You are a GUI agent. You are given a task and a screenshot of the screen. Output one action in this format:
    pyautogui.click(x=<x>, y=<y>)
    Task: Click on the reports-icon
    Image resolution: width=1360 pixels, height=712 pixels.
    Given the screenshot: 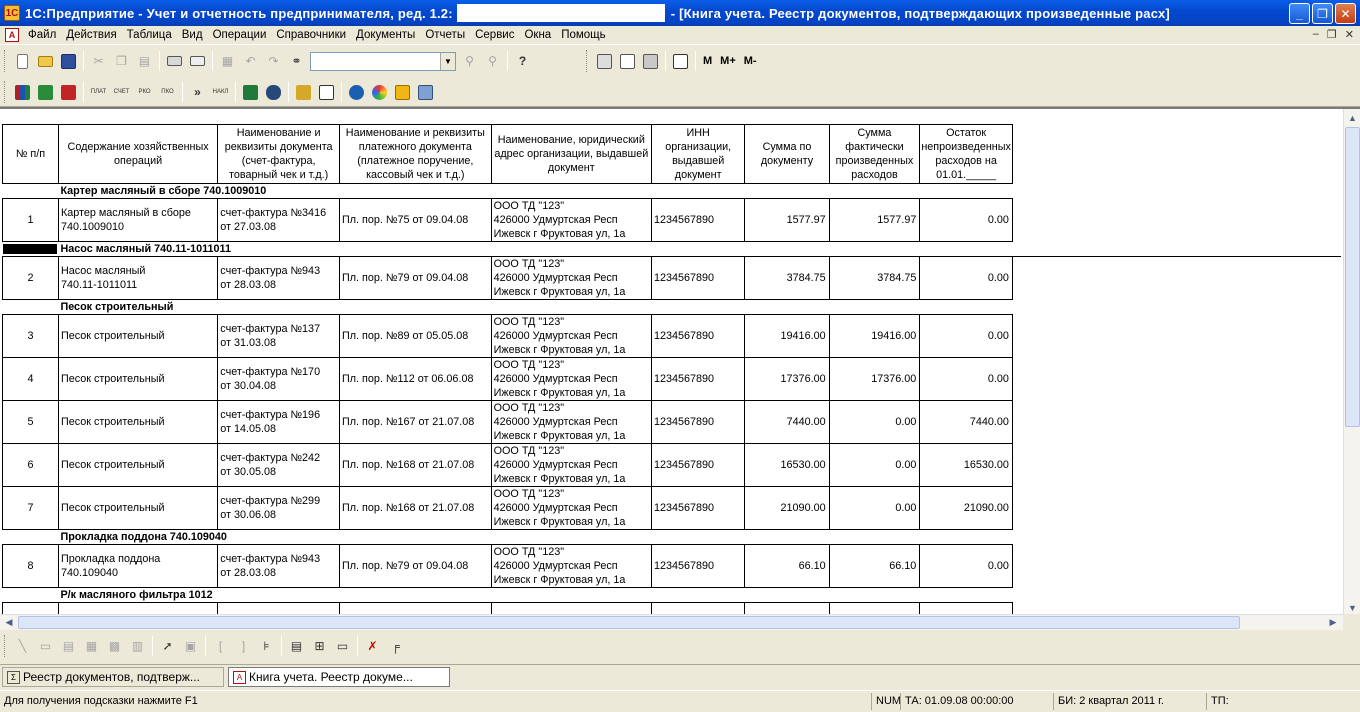 What is the action you would take?
    pyautogui.click(x=402, y=92)
    